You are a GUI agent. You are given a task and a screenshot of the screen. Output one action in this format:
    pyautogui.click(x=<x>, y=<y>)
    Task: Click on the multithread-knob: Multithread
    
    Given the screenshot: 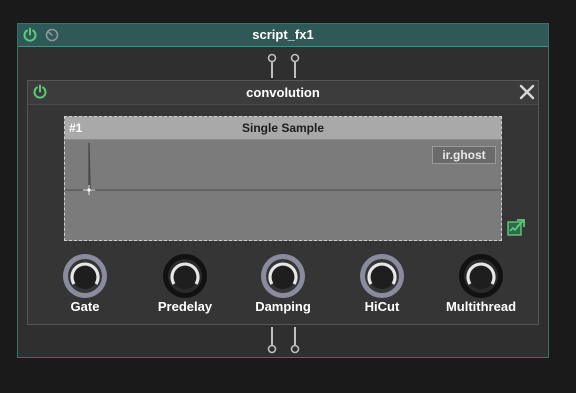 What is the action you would take?
    pyautogui.click(x=481, y=283)
    